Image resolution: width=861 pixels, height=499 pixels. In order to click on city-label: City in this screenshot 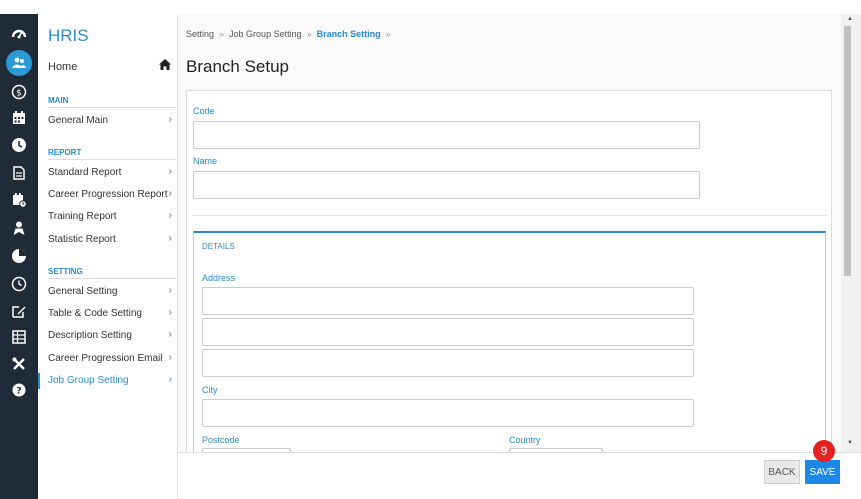, I will do `click(210, 390)`.